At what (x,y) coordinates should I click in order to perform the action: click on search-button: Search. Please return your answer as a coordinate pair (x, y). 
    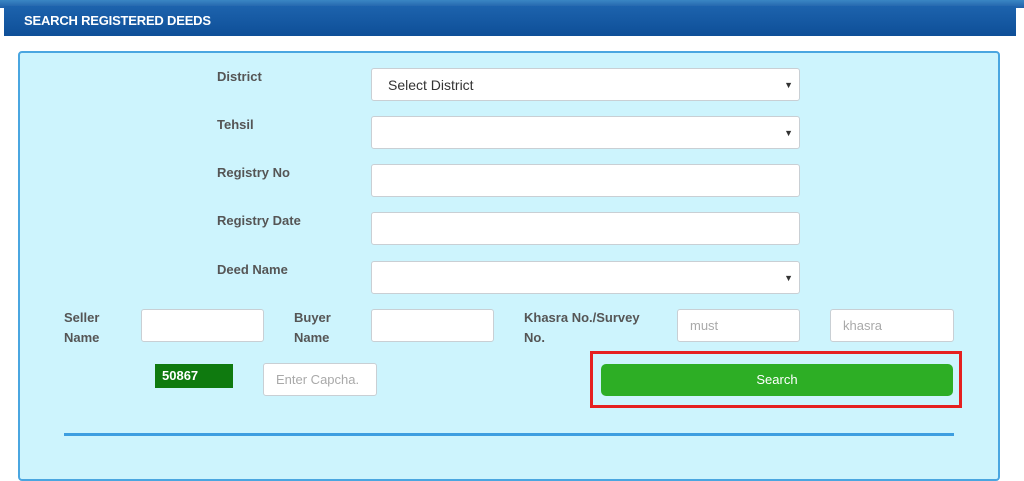
    Looking at the image, I should click on (777, 380).